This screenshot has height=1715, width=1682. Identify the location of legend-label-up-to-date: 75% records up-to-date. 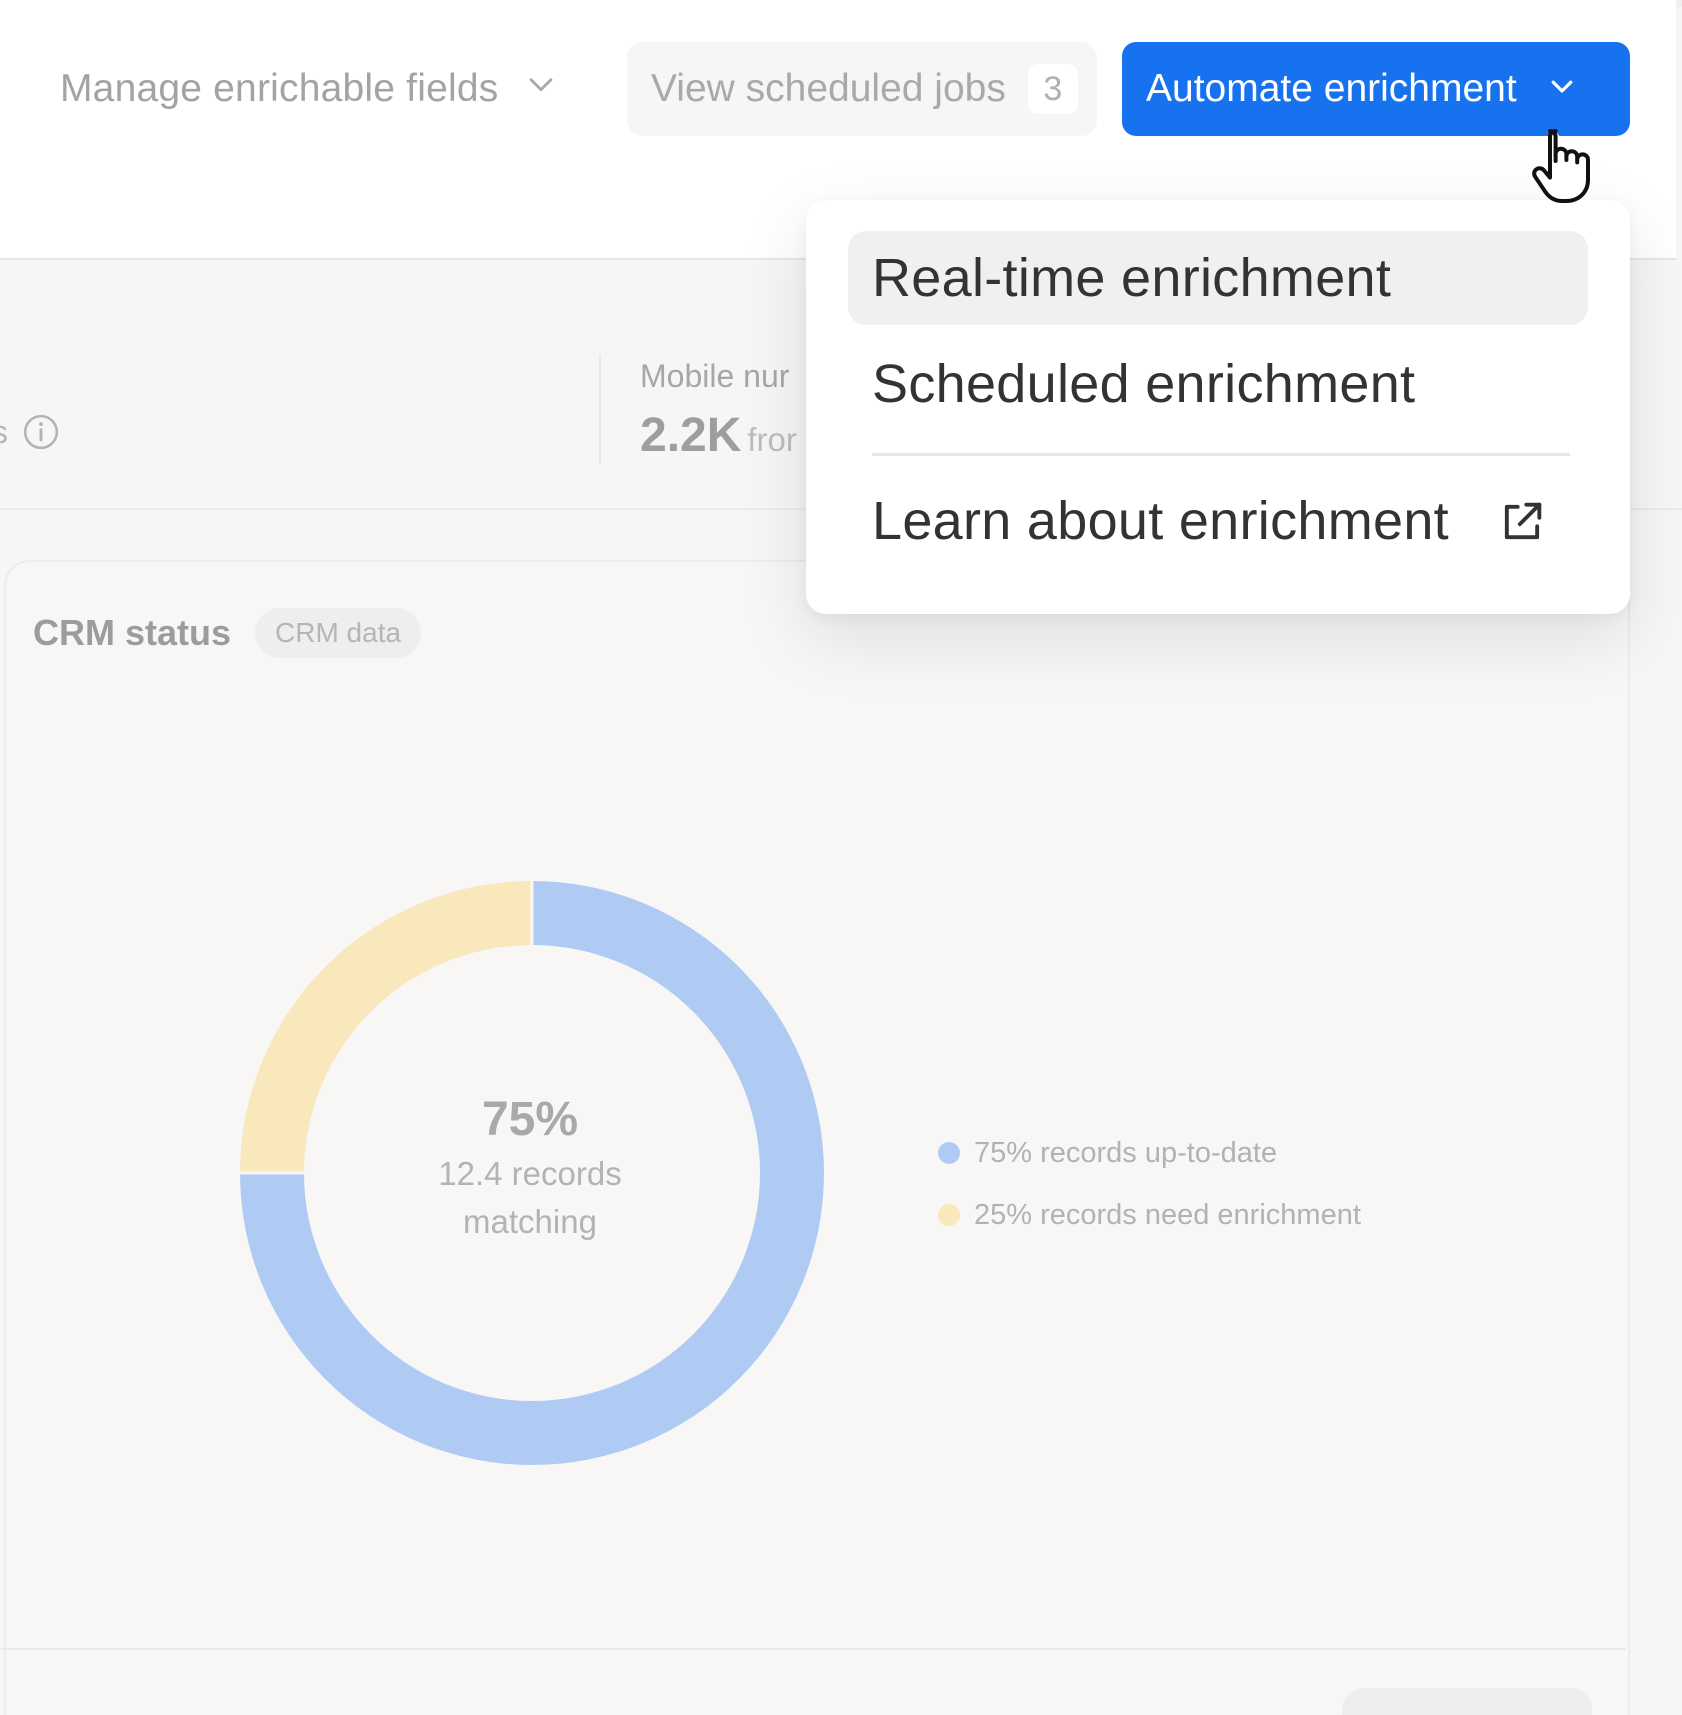
(1126, 1152).